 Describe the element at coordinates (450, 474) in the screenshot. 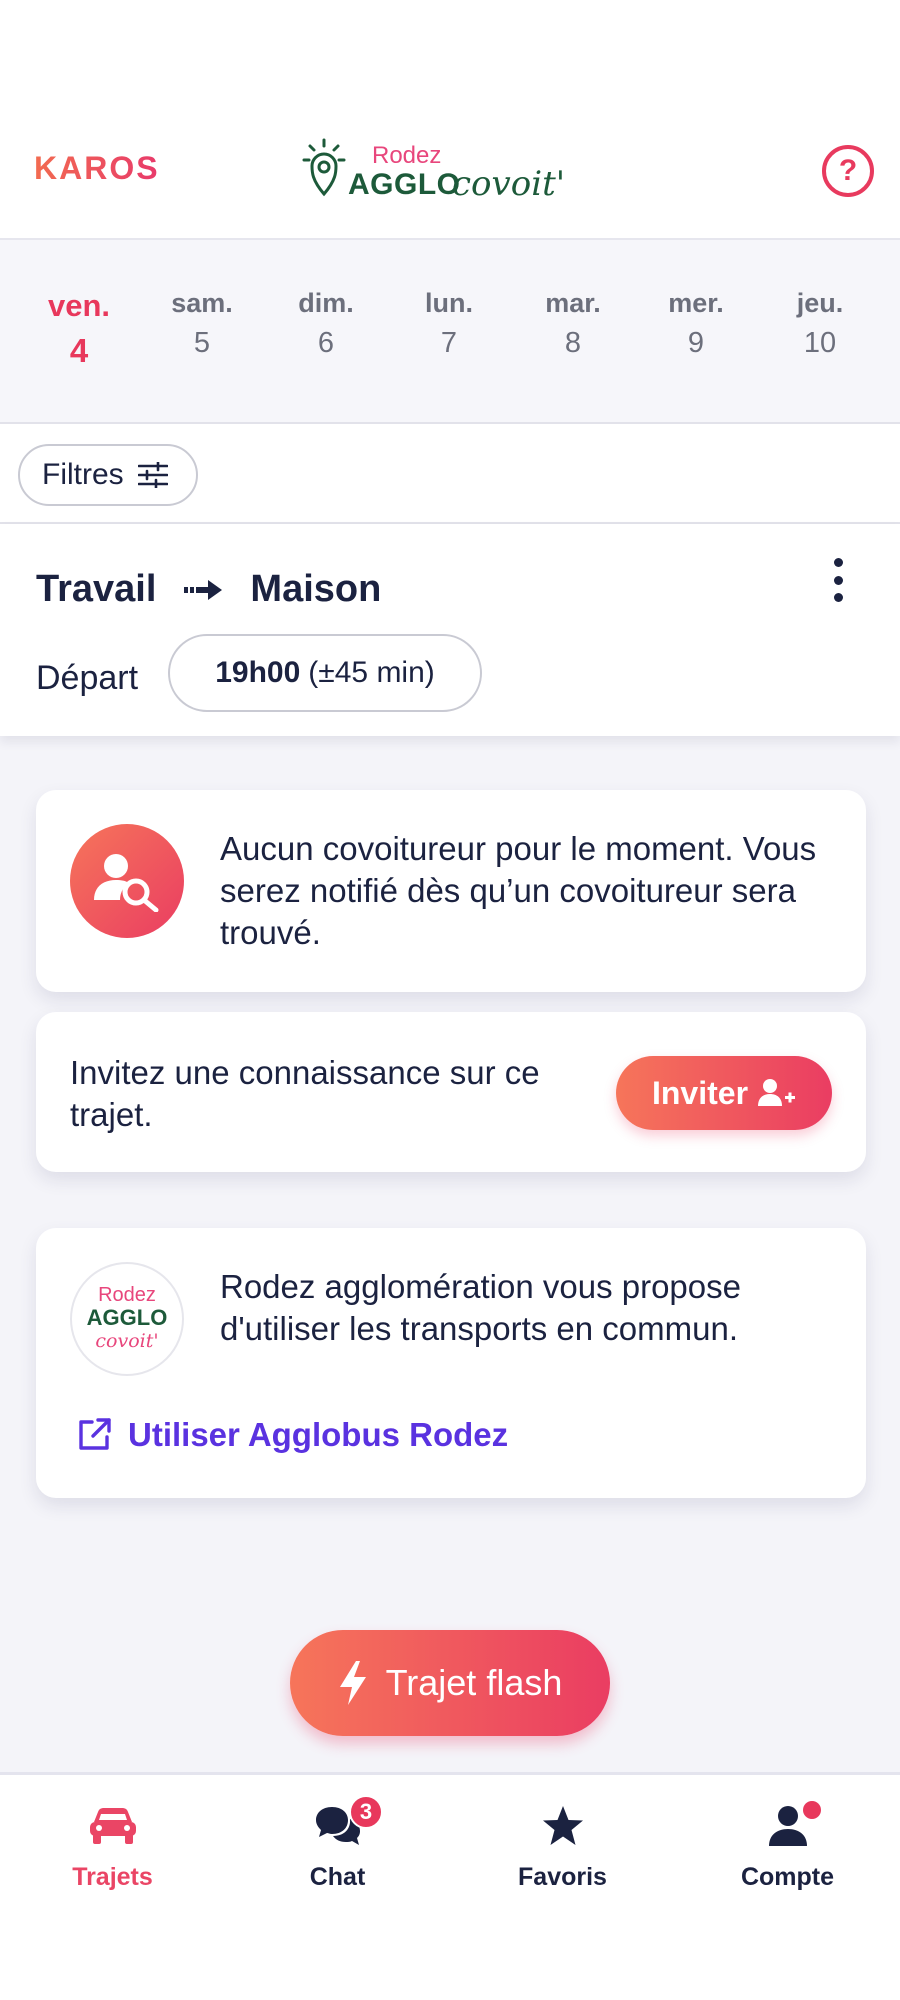

I see `filter-bar: Filtres` at that location.